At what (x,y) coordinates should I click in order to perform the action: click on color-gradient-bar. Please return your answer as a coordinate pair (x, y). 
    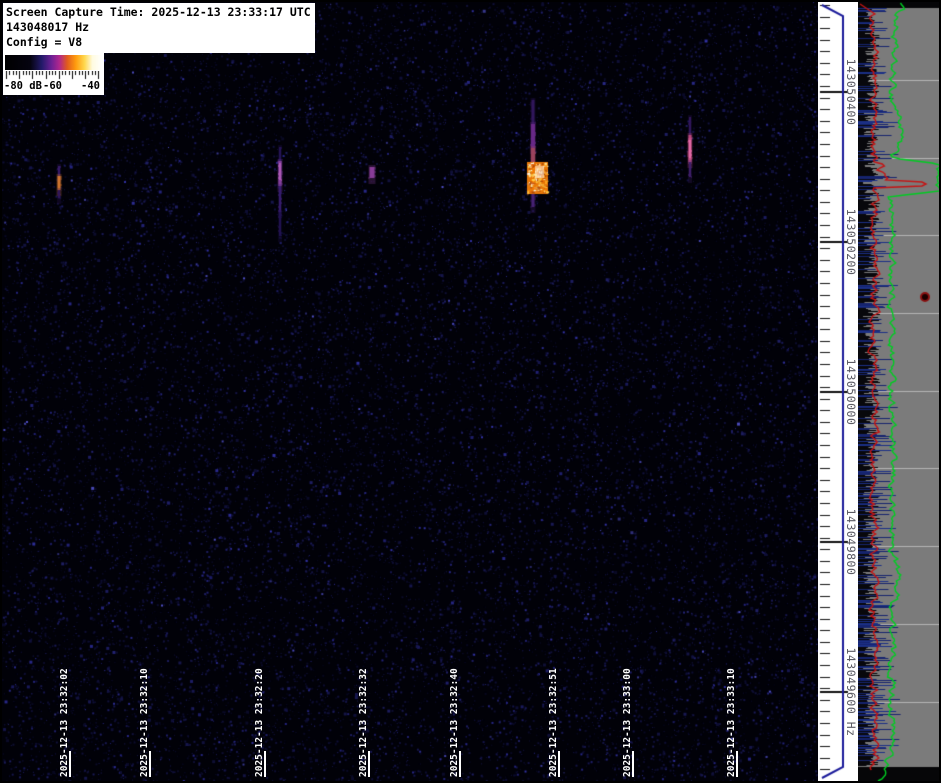
    Looking at the image, I should click on (53, 62).